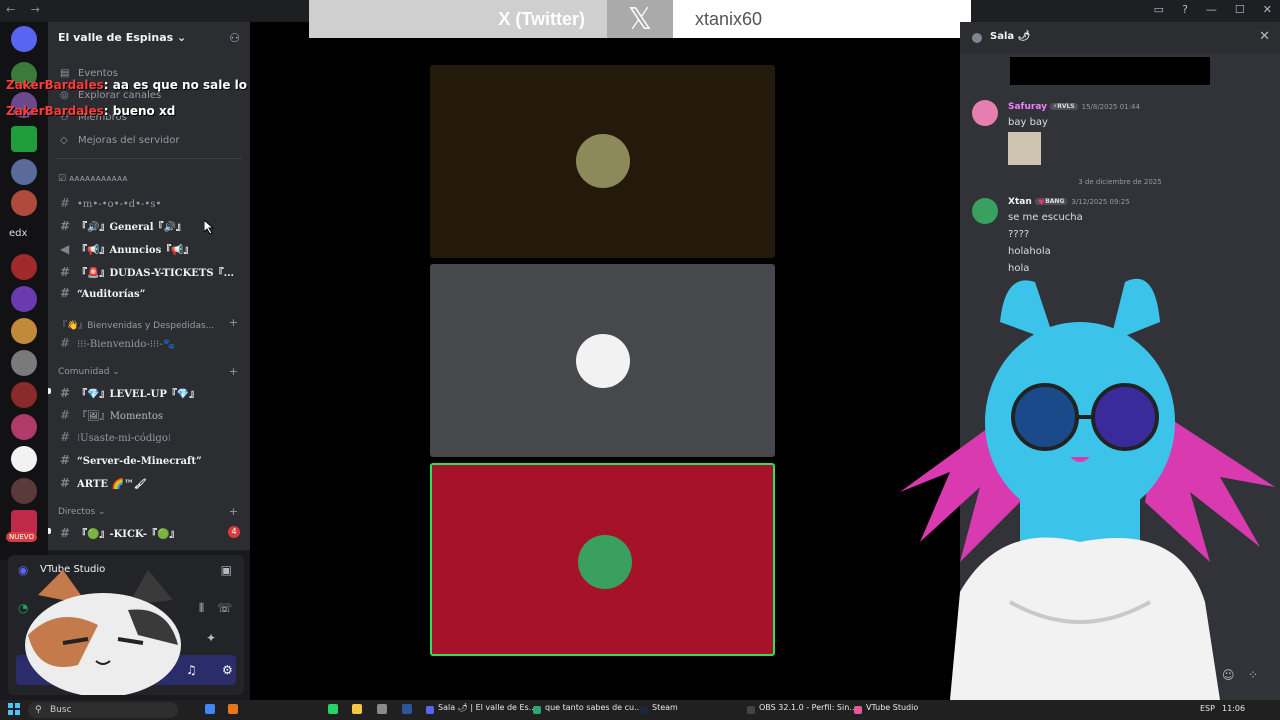 This screenshot has height=720, width=1280. I want to click on channel-item-minecraft: # “Server-de-Minecraft”, so click(131, 460).